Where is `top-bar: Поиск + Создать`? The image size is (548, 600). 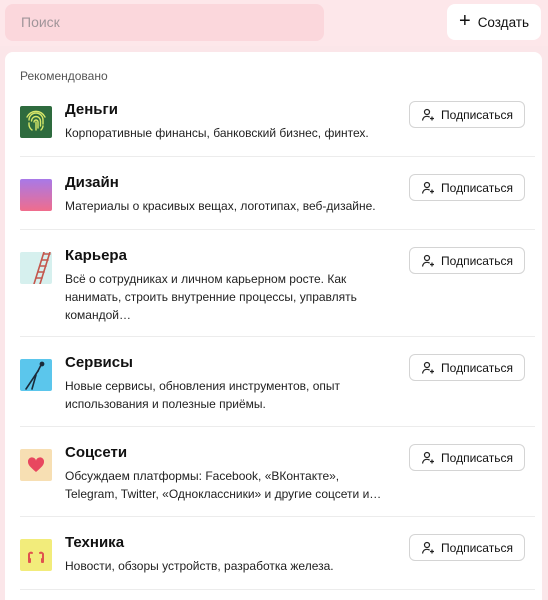 top-bar: Поиск + Создать is located at coordinates (274, 23).